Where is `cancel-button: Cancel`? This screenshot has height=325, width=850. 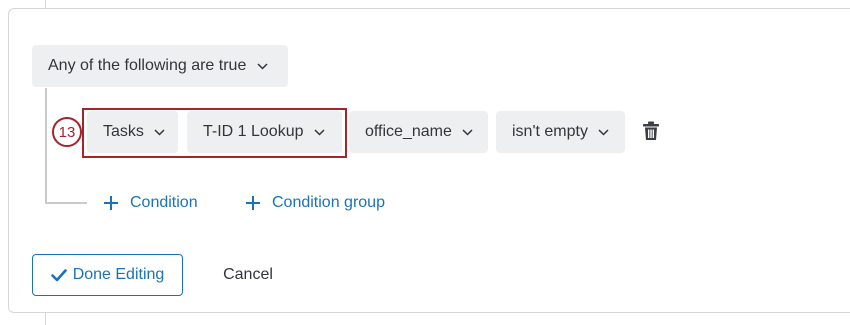
cancel-button: Cancel is located at coordinates (248, 275).